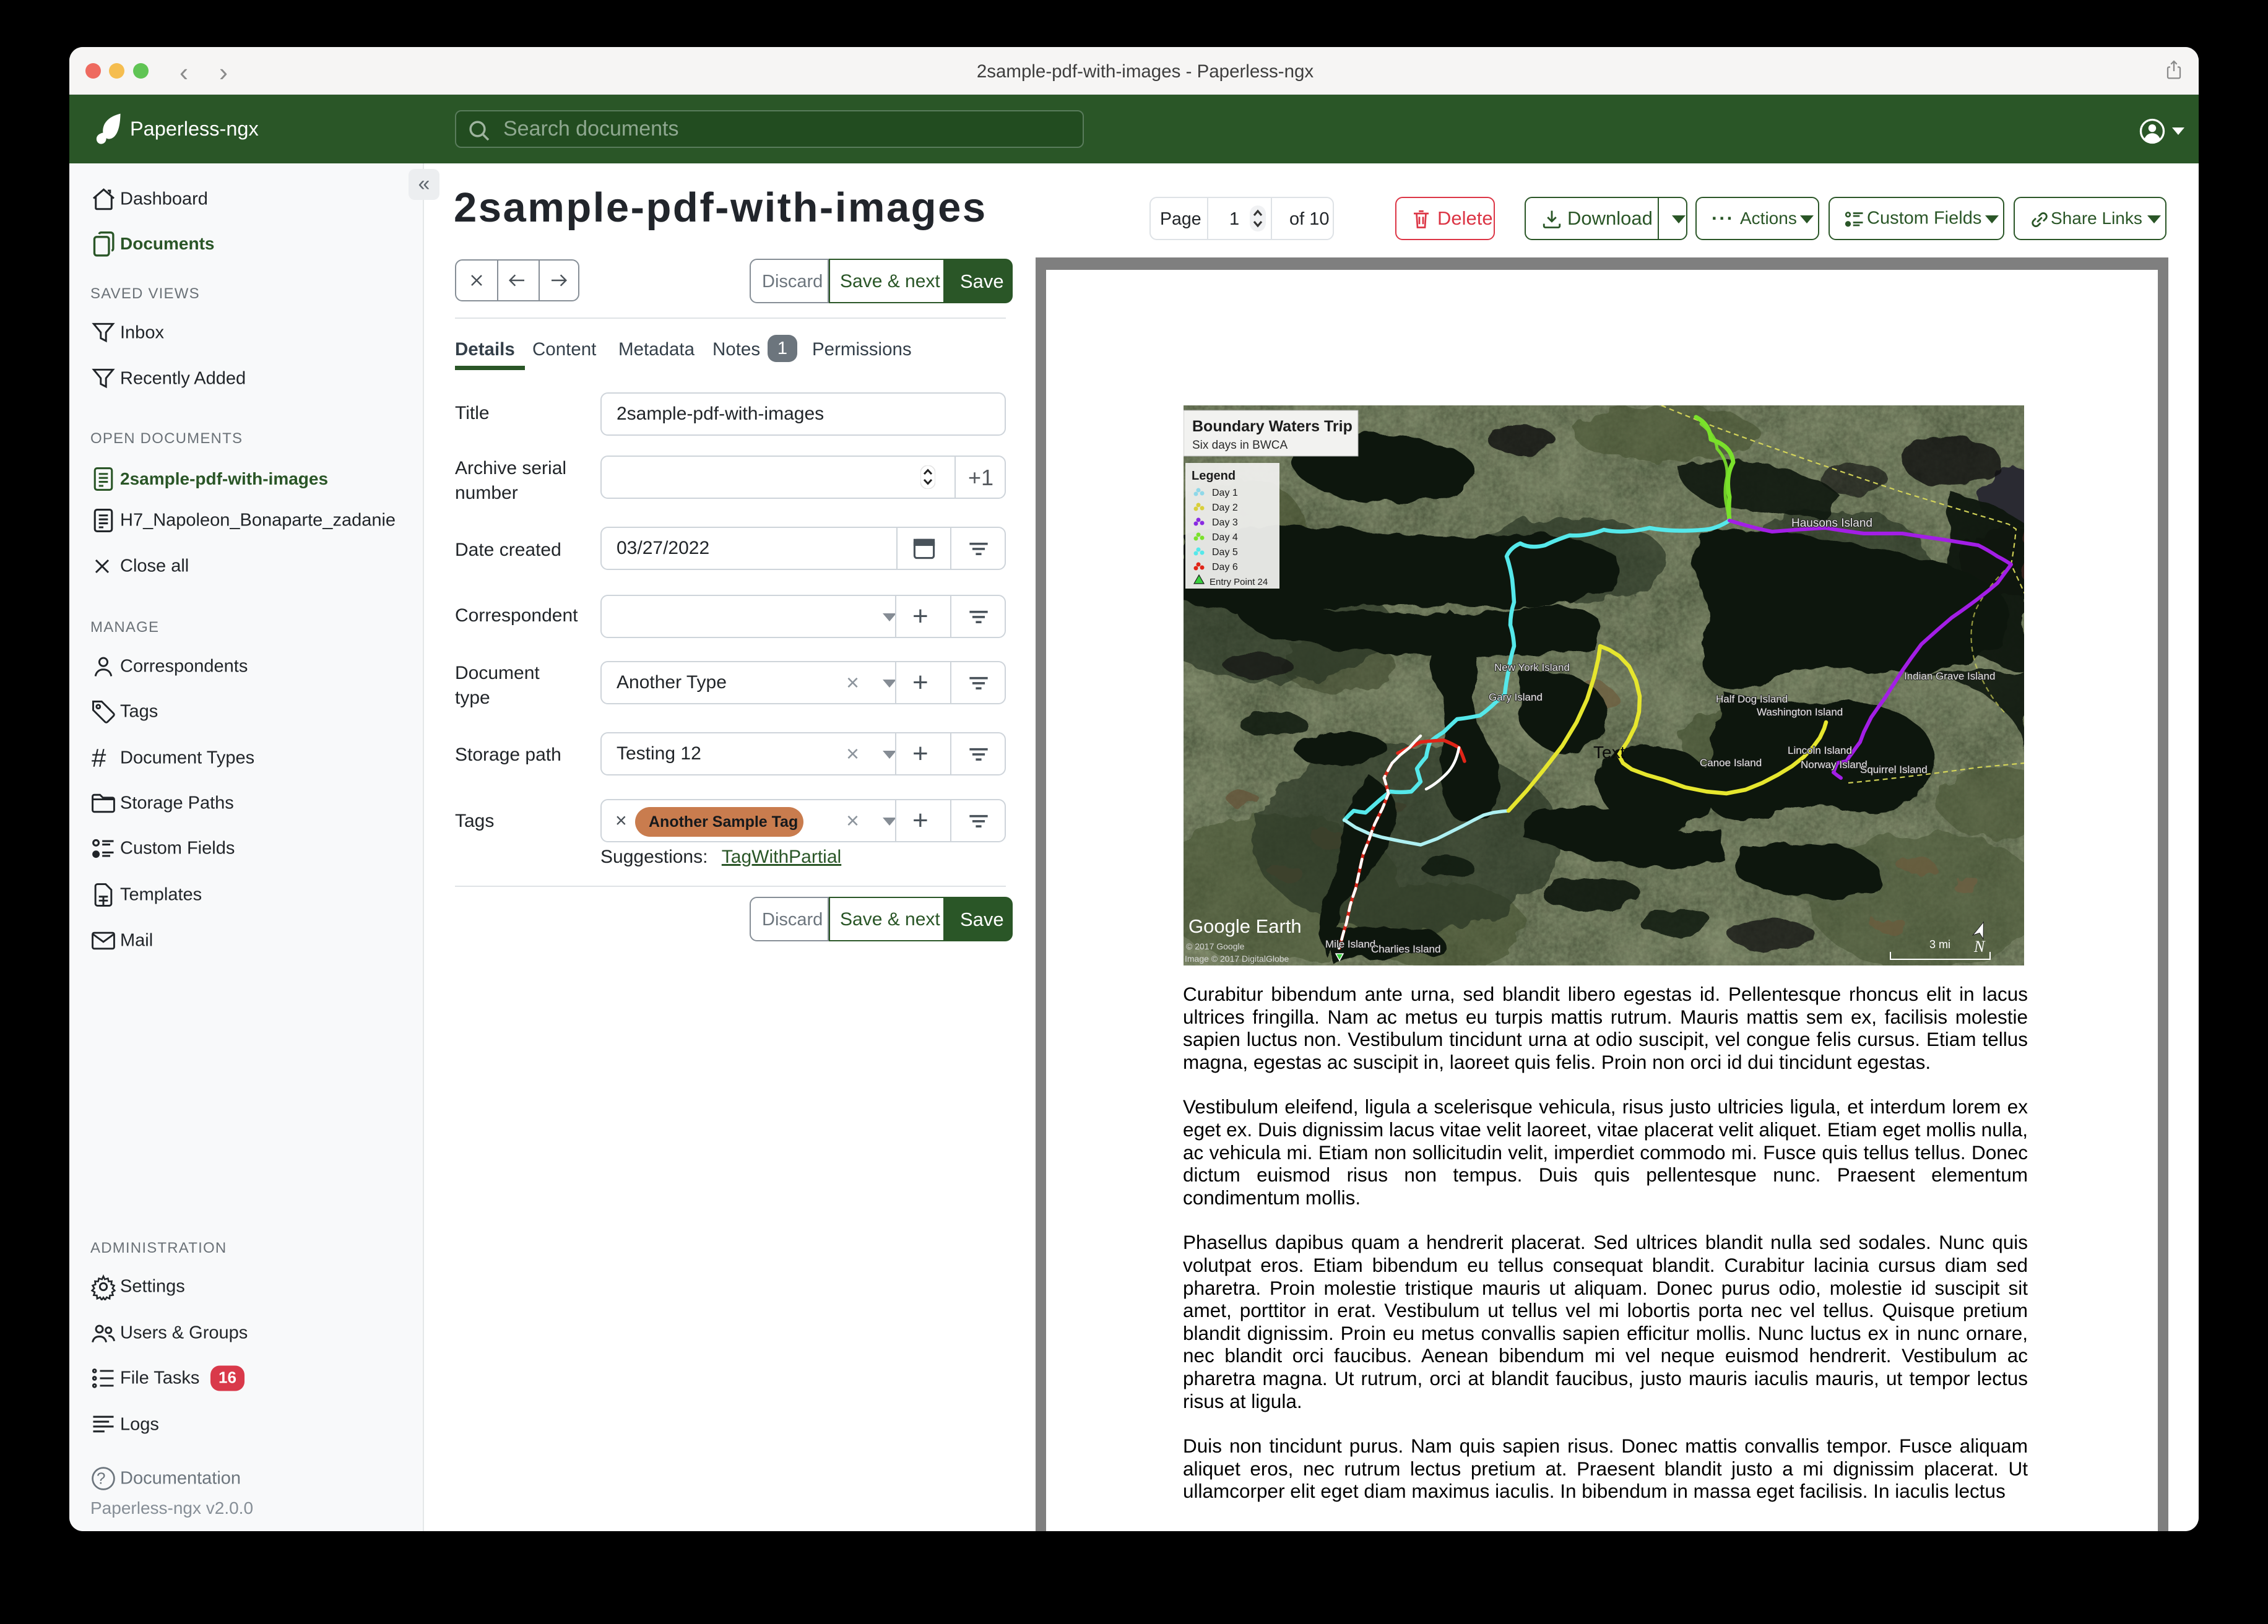 Image resolution: width=2268 pixels, height=1624 pixels. Describe the element at coordinates (1820, 750) in the screenshot. I see `svg-text: Lincoln Island` at that location.